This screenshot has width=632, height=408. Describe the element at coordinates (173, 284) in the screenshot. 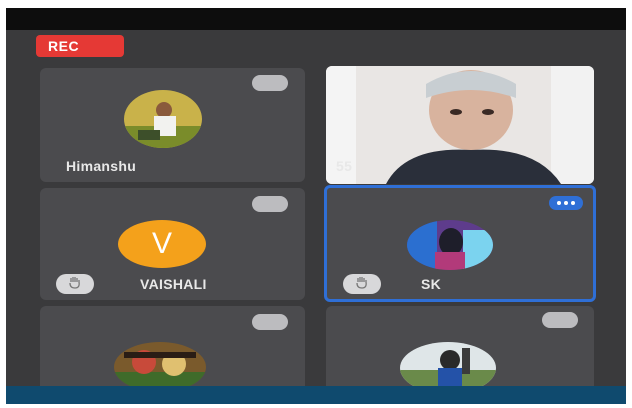

I see `participant-name: VAISHALI` at that location.